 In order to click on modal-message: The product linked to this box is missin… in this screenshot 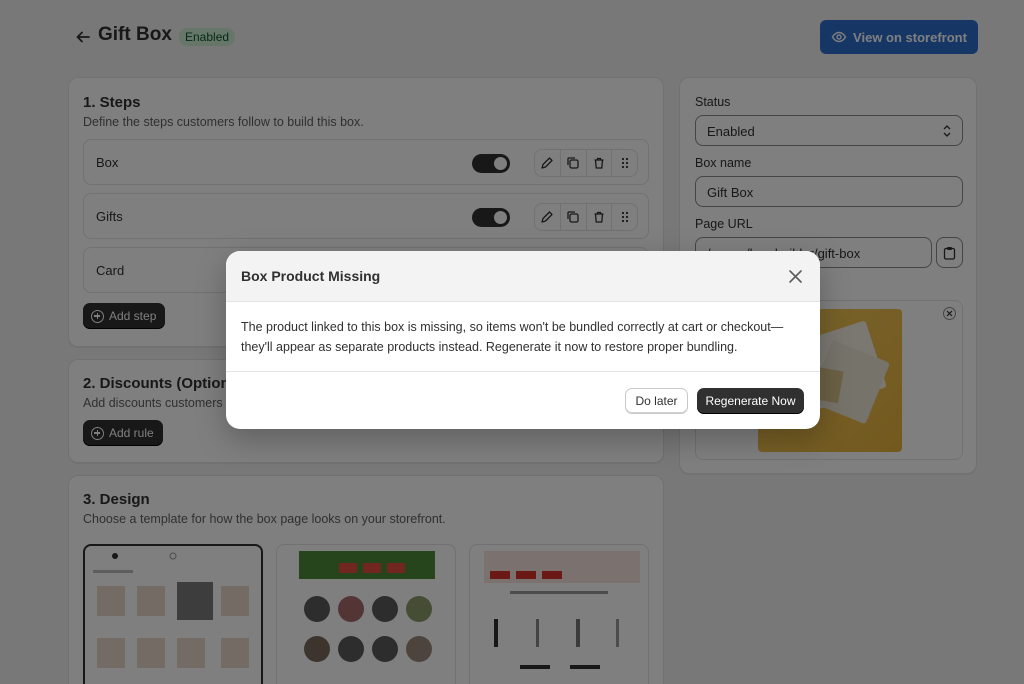, I will do `click(512, 337)`.